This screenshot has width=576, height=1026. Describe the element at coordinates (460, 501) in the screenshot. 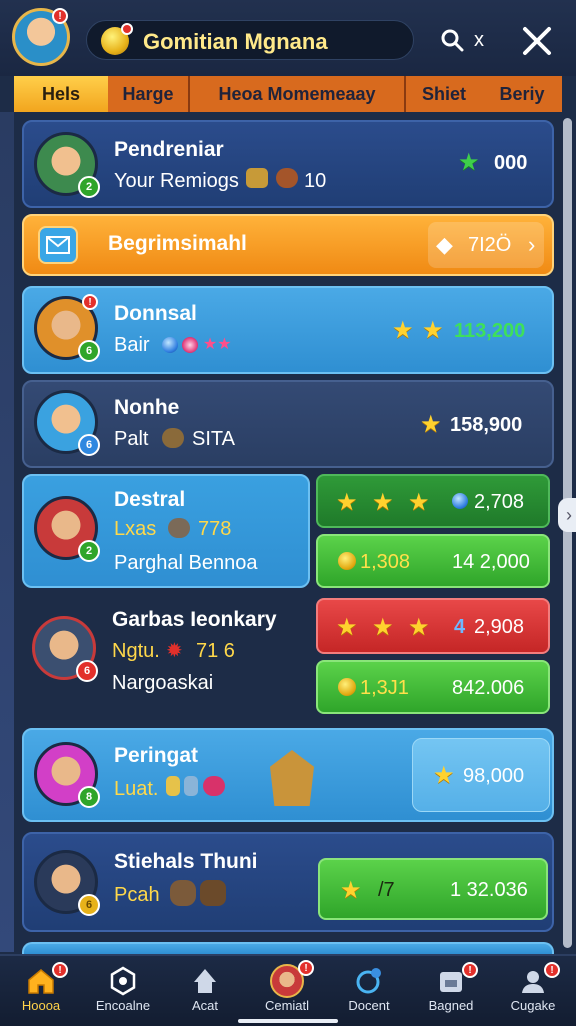

I see `gem-icon` at that location.